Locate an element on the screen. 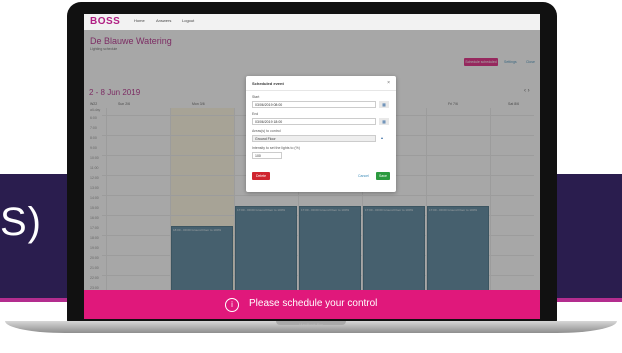 The height and width of the screenshot is (353, 622). close-icon: × is located at coordinates (388, 83).